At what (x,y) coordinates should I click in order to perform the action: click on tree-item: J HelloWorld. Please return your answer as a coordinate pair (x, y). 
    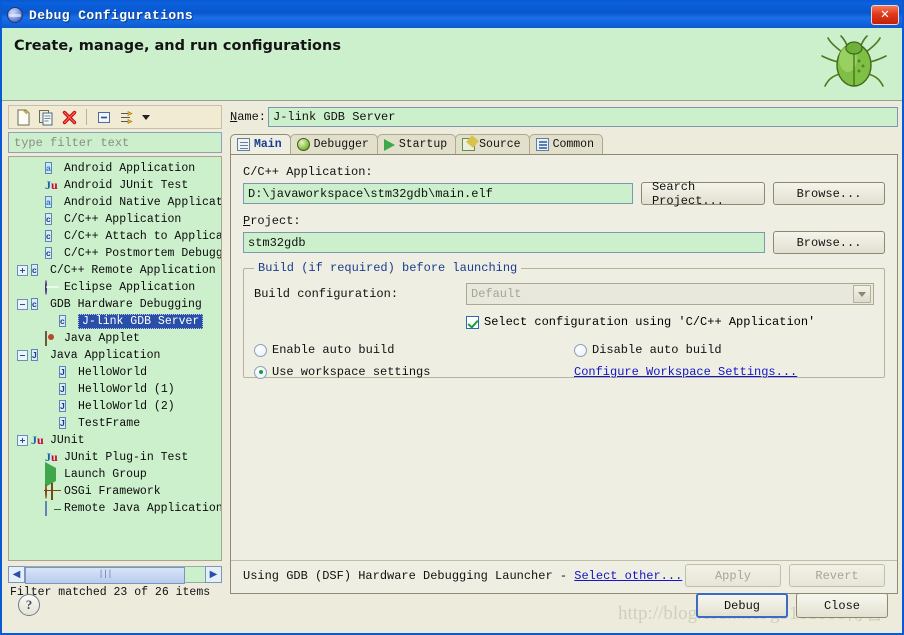
    Looking at the image, I should click on (115, 372).